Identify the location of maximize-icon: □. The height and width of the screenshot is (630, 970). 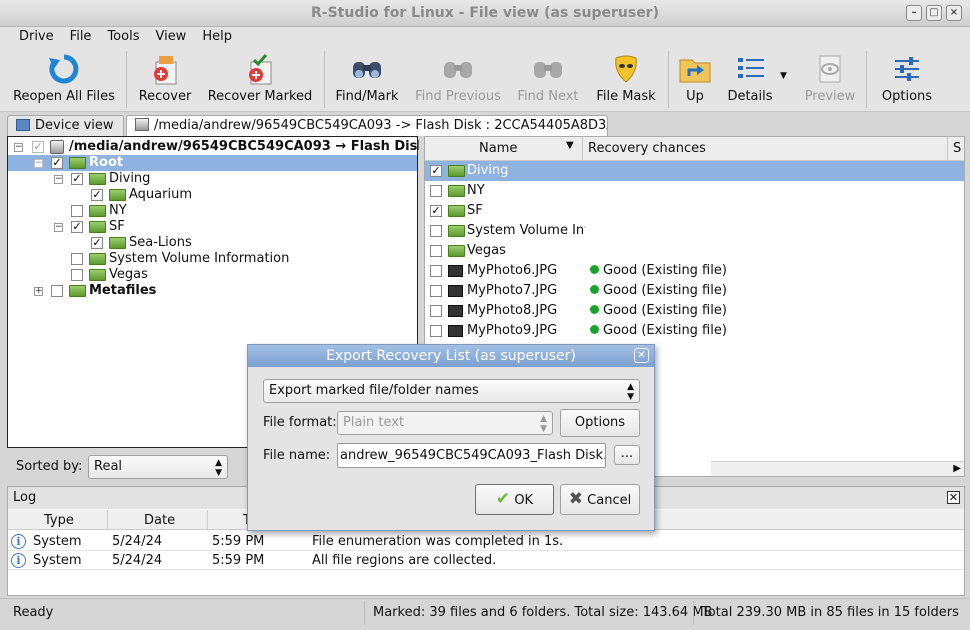
(934, 13).